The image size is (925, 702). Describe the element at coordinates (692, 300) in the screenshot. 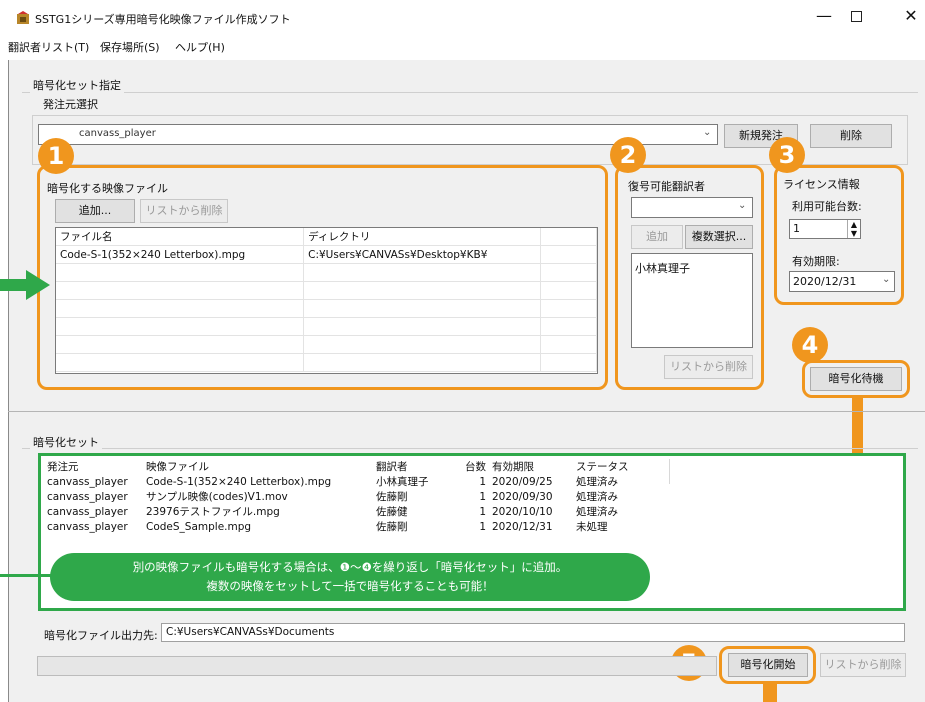

I see `translator-list: 小林真理子` at that location.